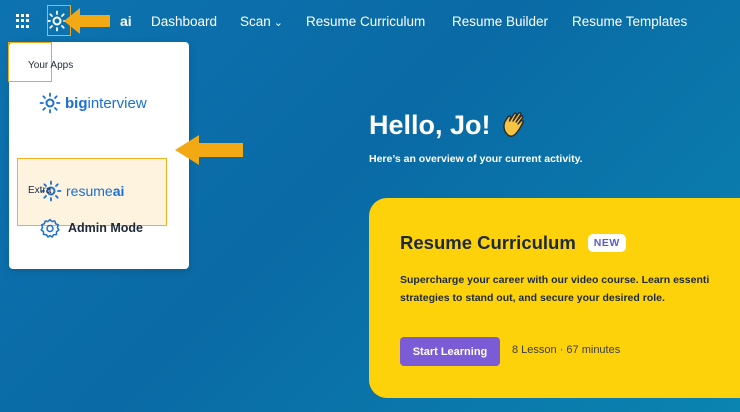 Image resolution: width=740 pixels, height=412 pixels. Describe the element at coordinates (76, 103) in the screenshot. I see `biginterview-bold: big` at that location.